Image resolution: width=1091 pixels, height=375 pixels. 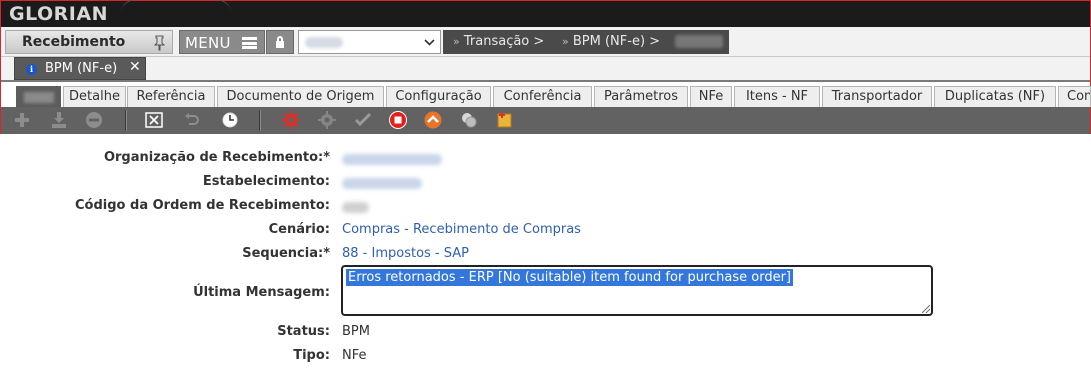 What do you see at coordinates (31, 69) in the screenshot?
I see `info-icon: i` at bounding box center [31, 69].